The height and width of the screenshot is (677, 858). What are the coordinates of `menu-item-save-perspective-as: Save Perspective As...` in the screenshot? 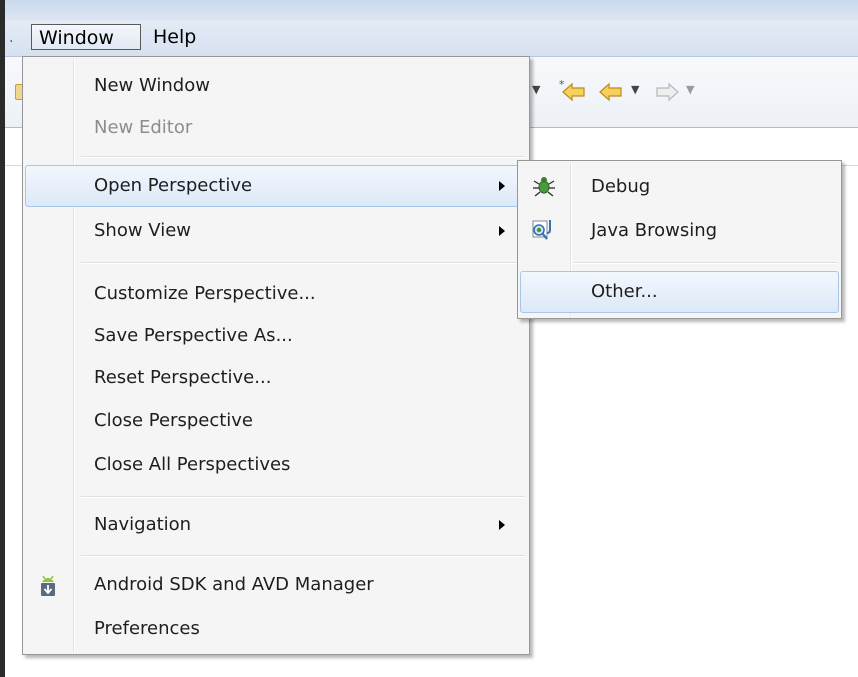 It's located at (276, 336).